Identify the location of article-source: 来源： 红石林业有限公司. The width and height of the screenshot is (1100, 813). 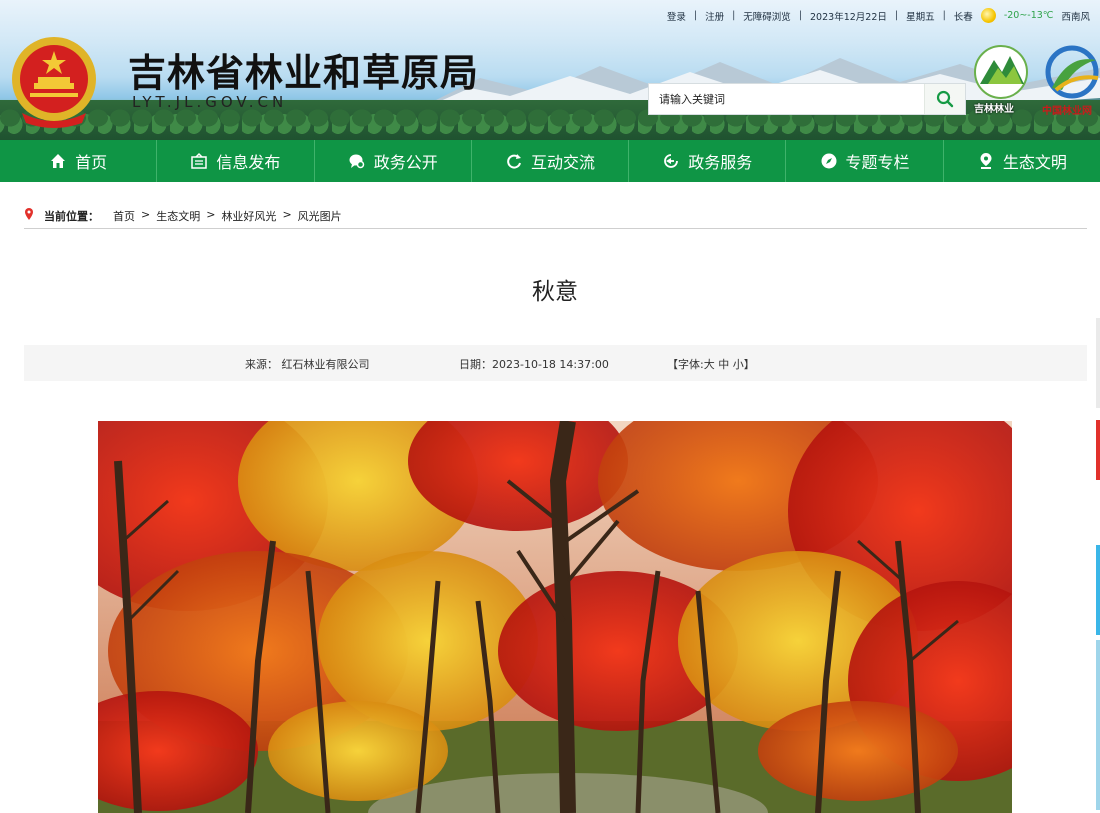
(307, 364).